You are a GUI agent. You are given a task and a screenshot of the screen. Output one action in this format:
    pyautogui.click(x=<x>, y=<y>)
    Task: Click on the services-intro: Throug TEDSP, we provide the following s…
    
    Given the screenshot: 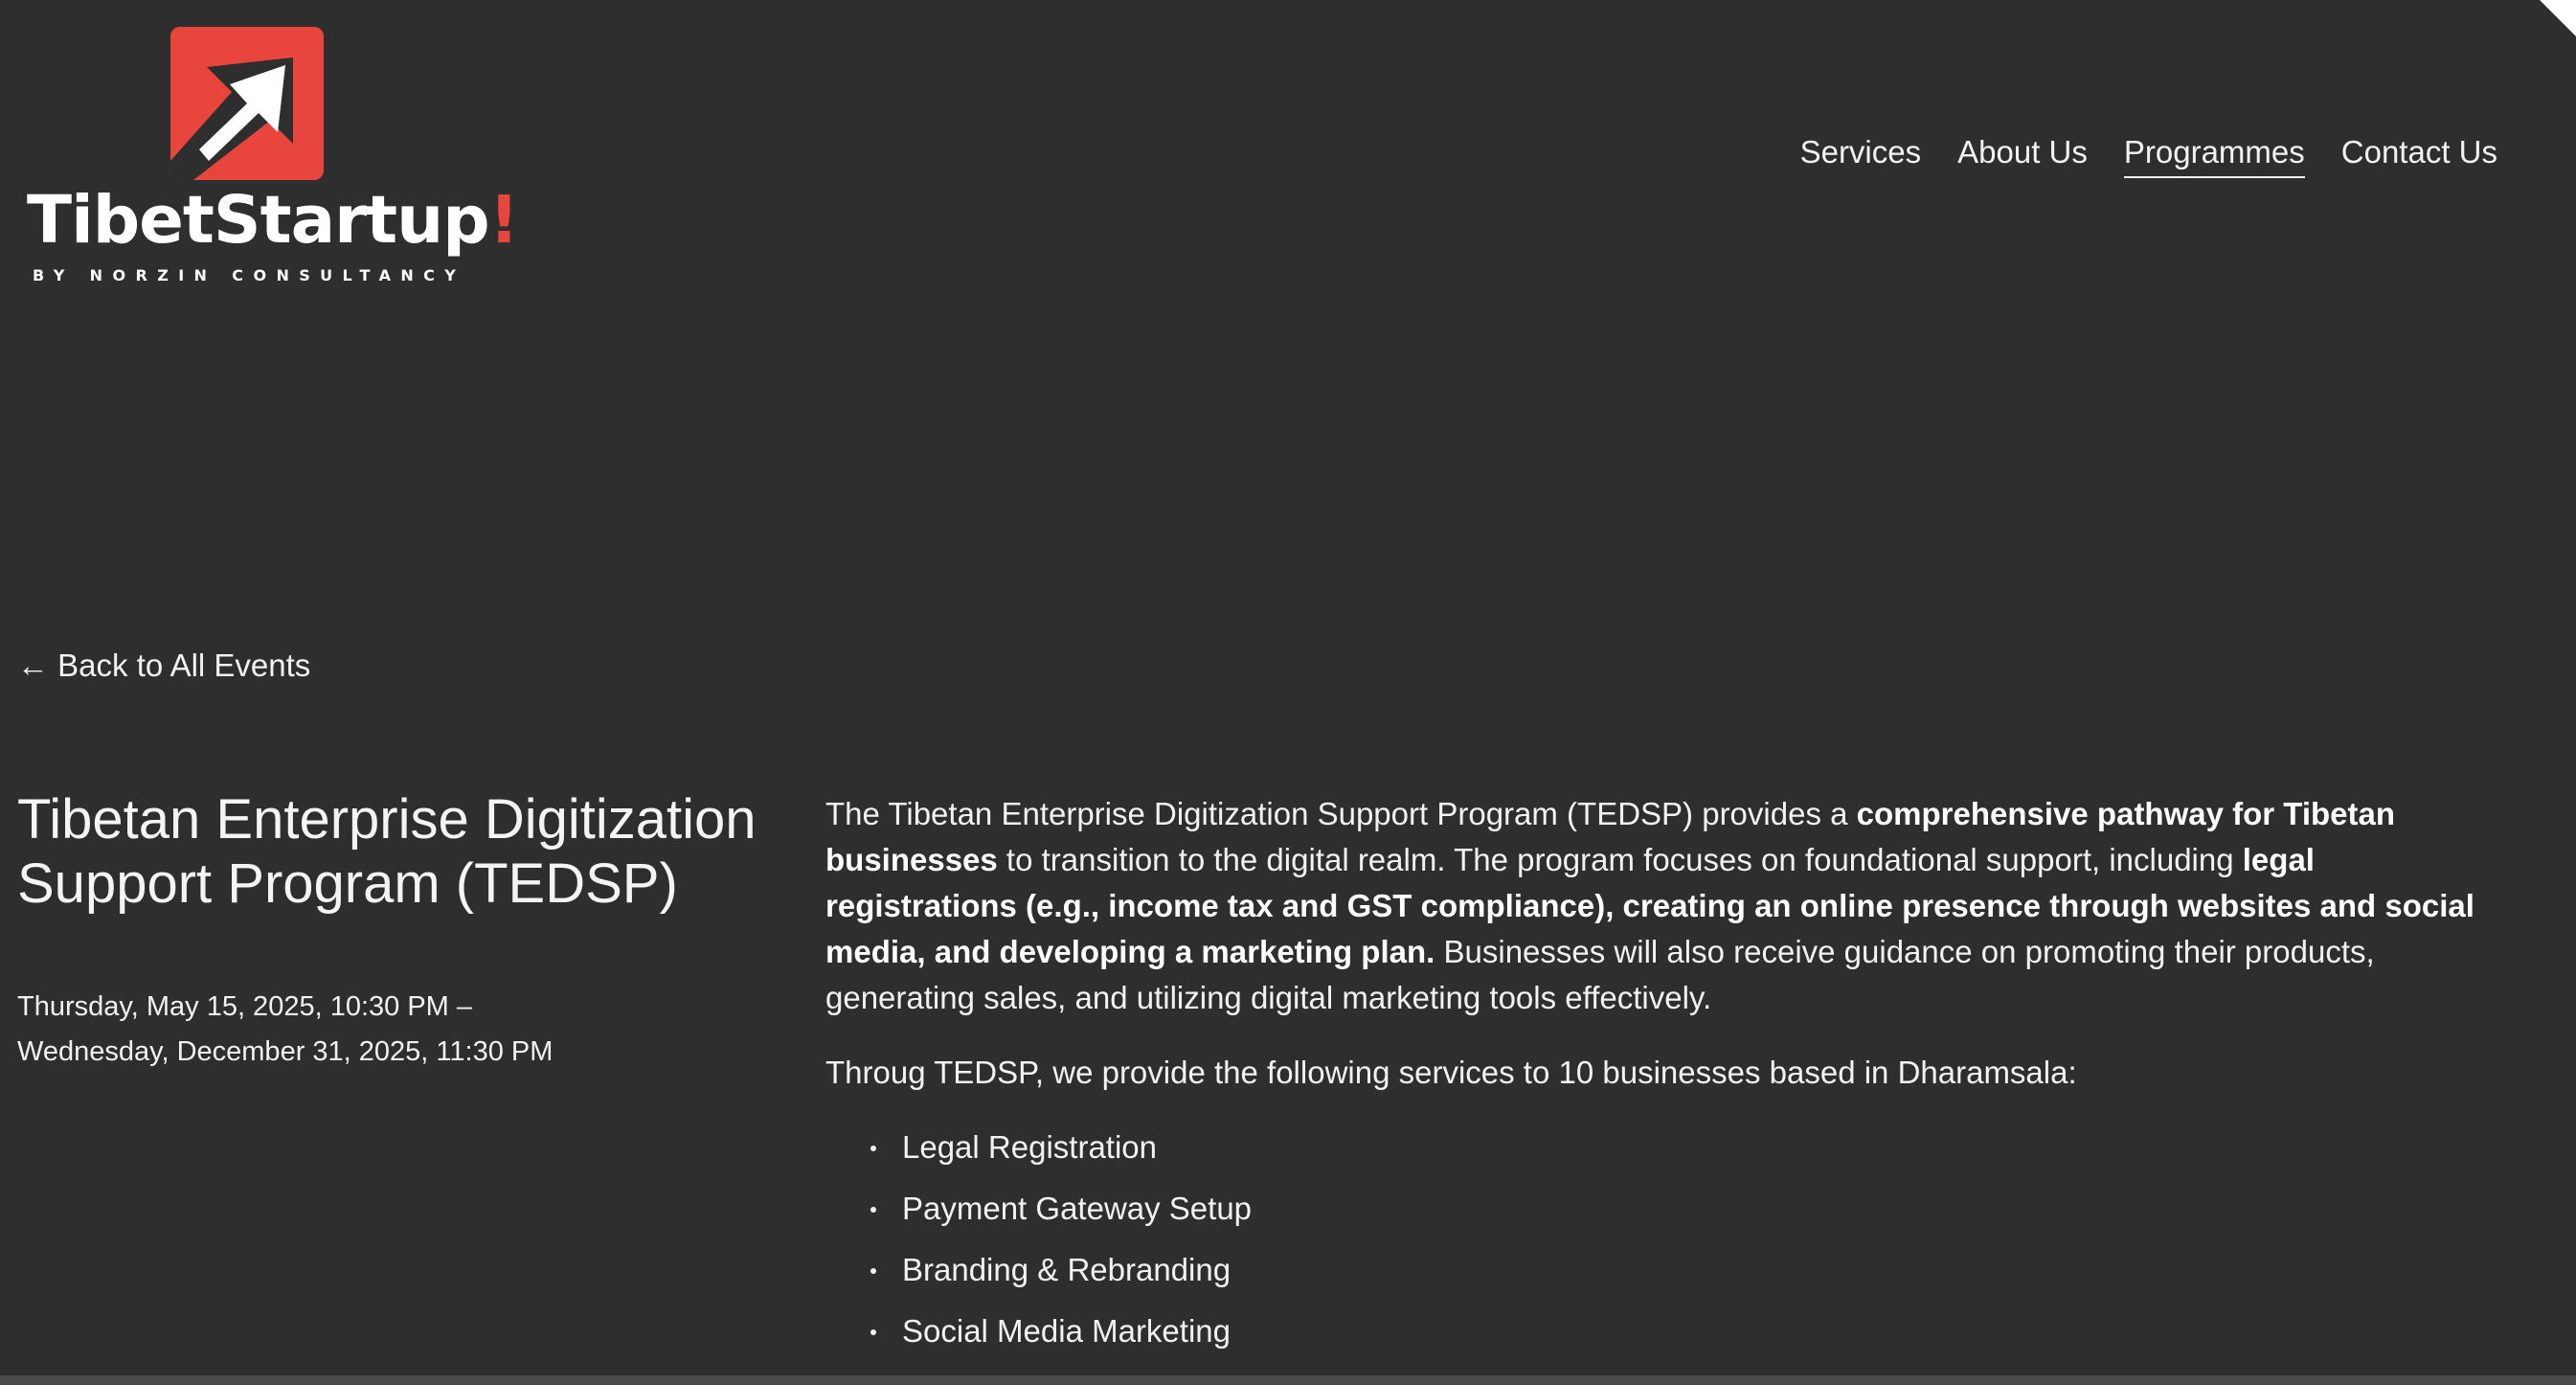 What is the action you would take?
    pyautogui.click(x=1451, y=1072)
    